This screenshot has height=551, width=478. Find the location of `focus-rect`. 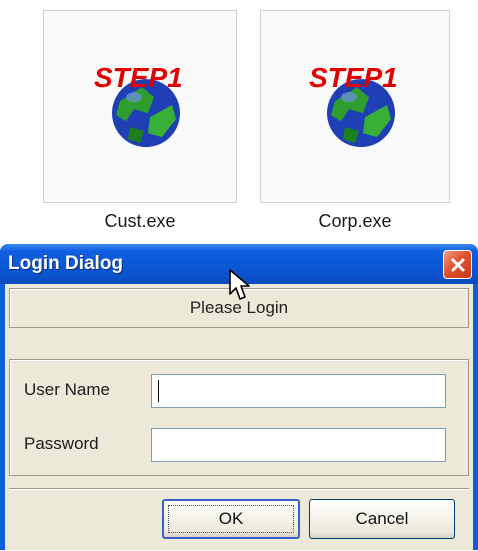

focus-rect is located at coordinates (231, 519).